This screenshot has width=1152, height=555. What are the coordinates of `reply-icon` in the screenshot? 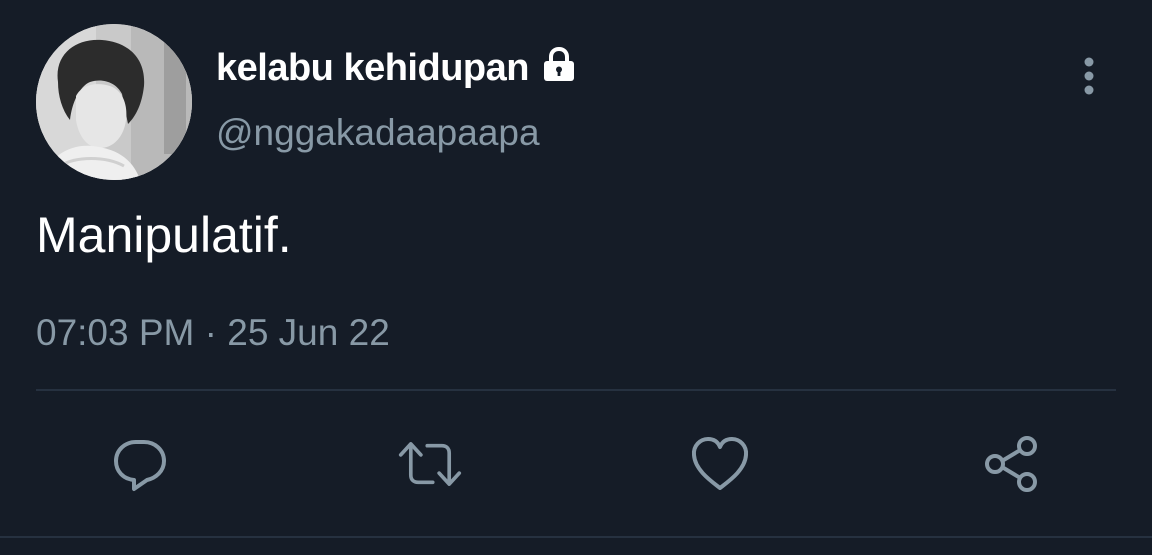 It's located at (140, 465).